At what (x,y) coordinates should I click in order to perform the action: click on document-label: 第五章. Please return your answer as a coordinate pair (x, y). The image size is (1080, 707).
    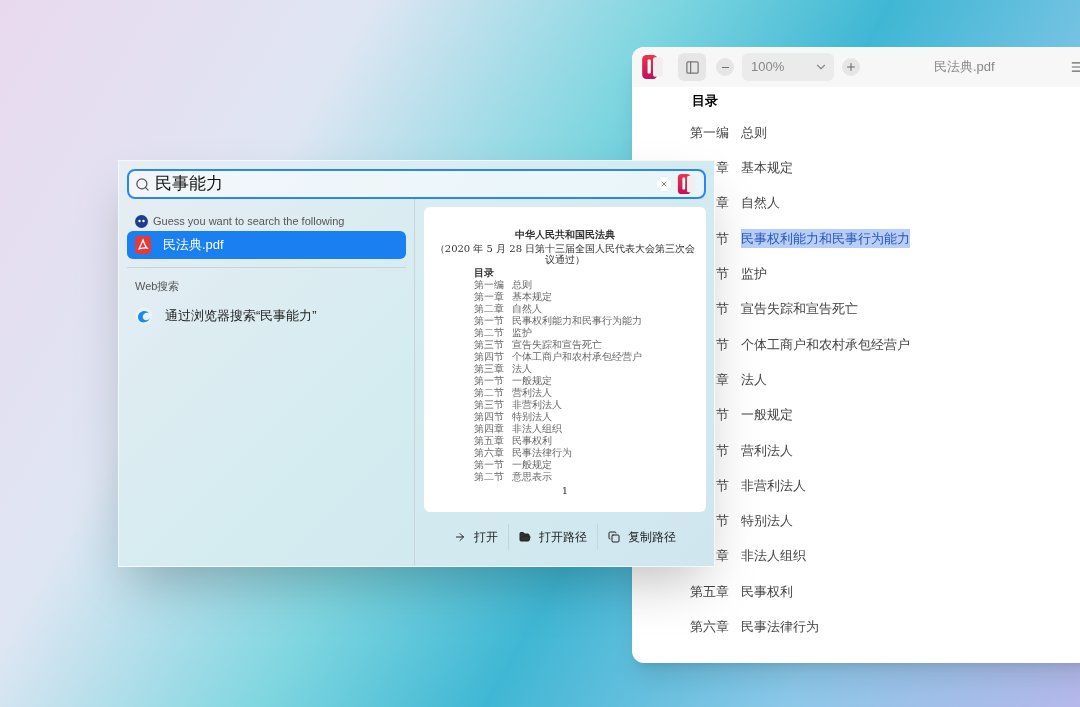
    Looking at the image, I should click on (489, 441).